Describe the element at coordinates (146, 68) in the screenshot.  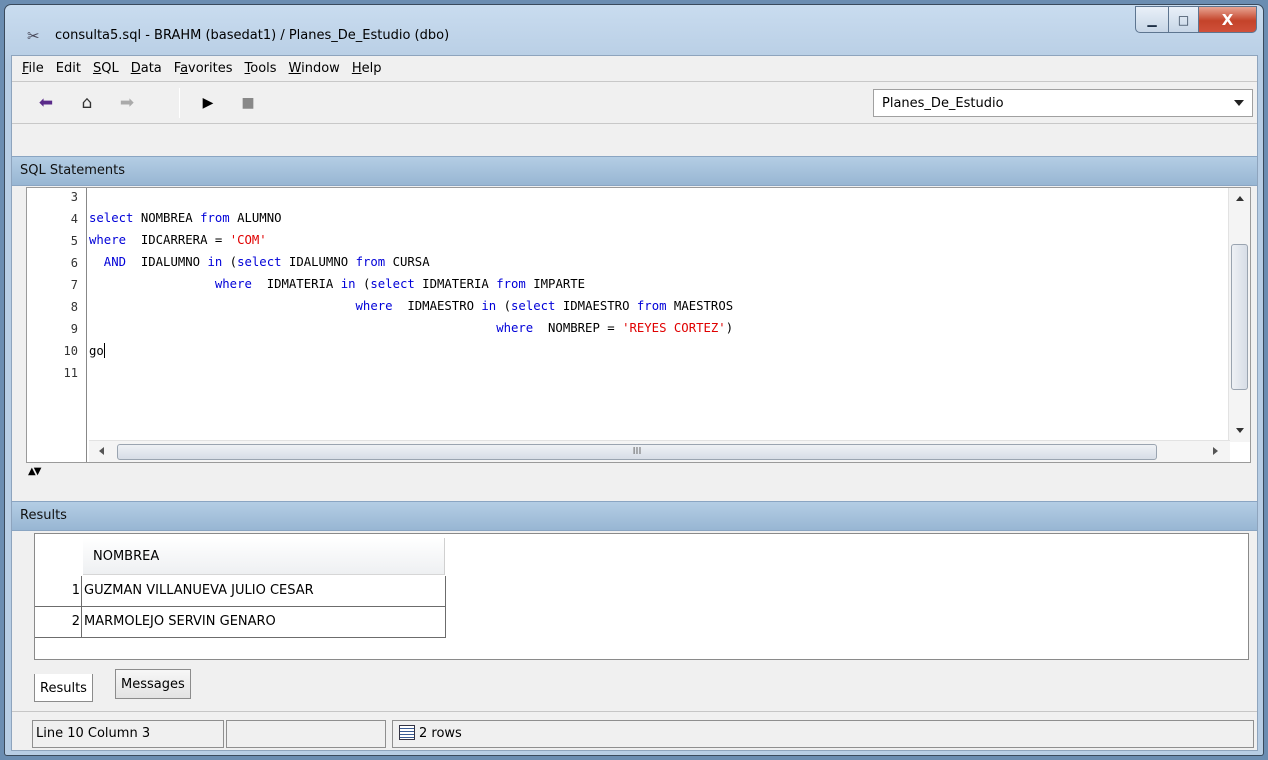
I see `menu-data: Data` at that location.